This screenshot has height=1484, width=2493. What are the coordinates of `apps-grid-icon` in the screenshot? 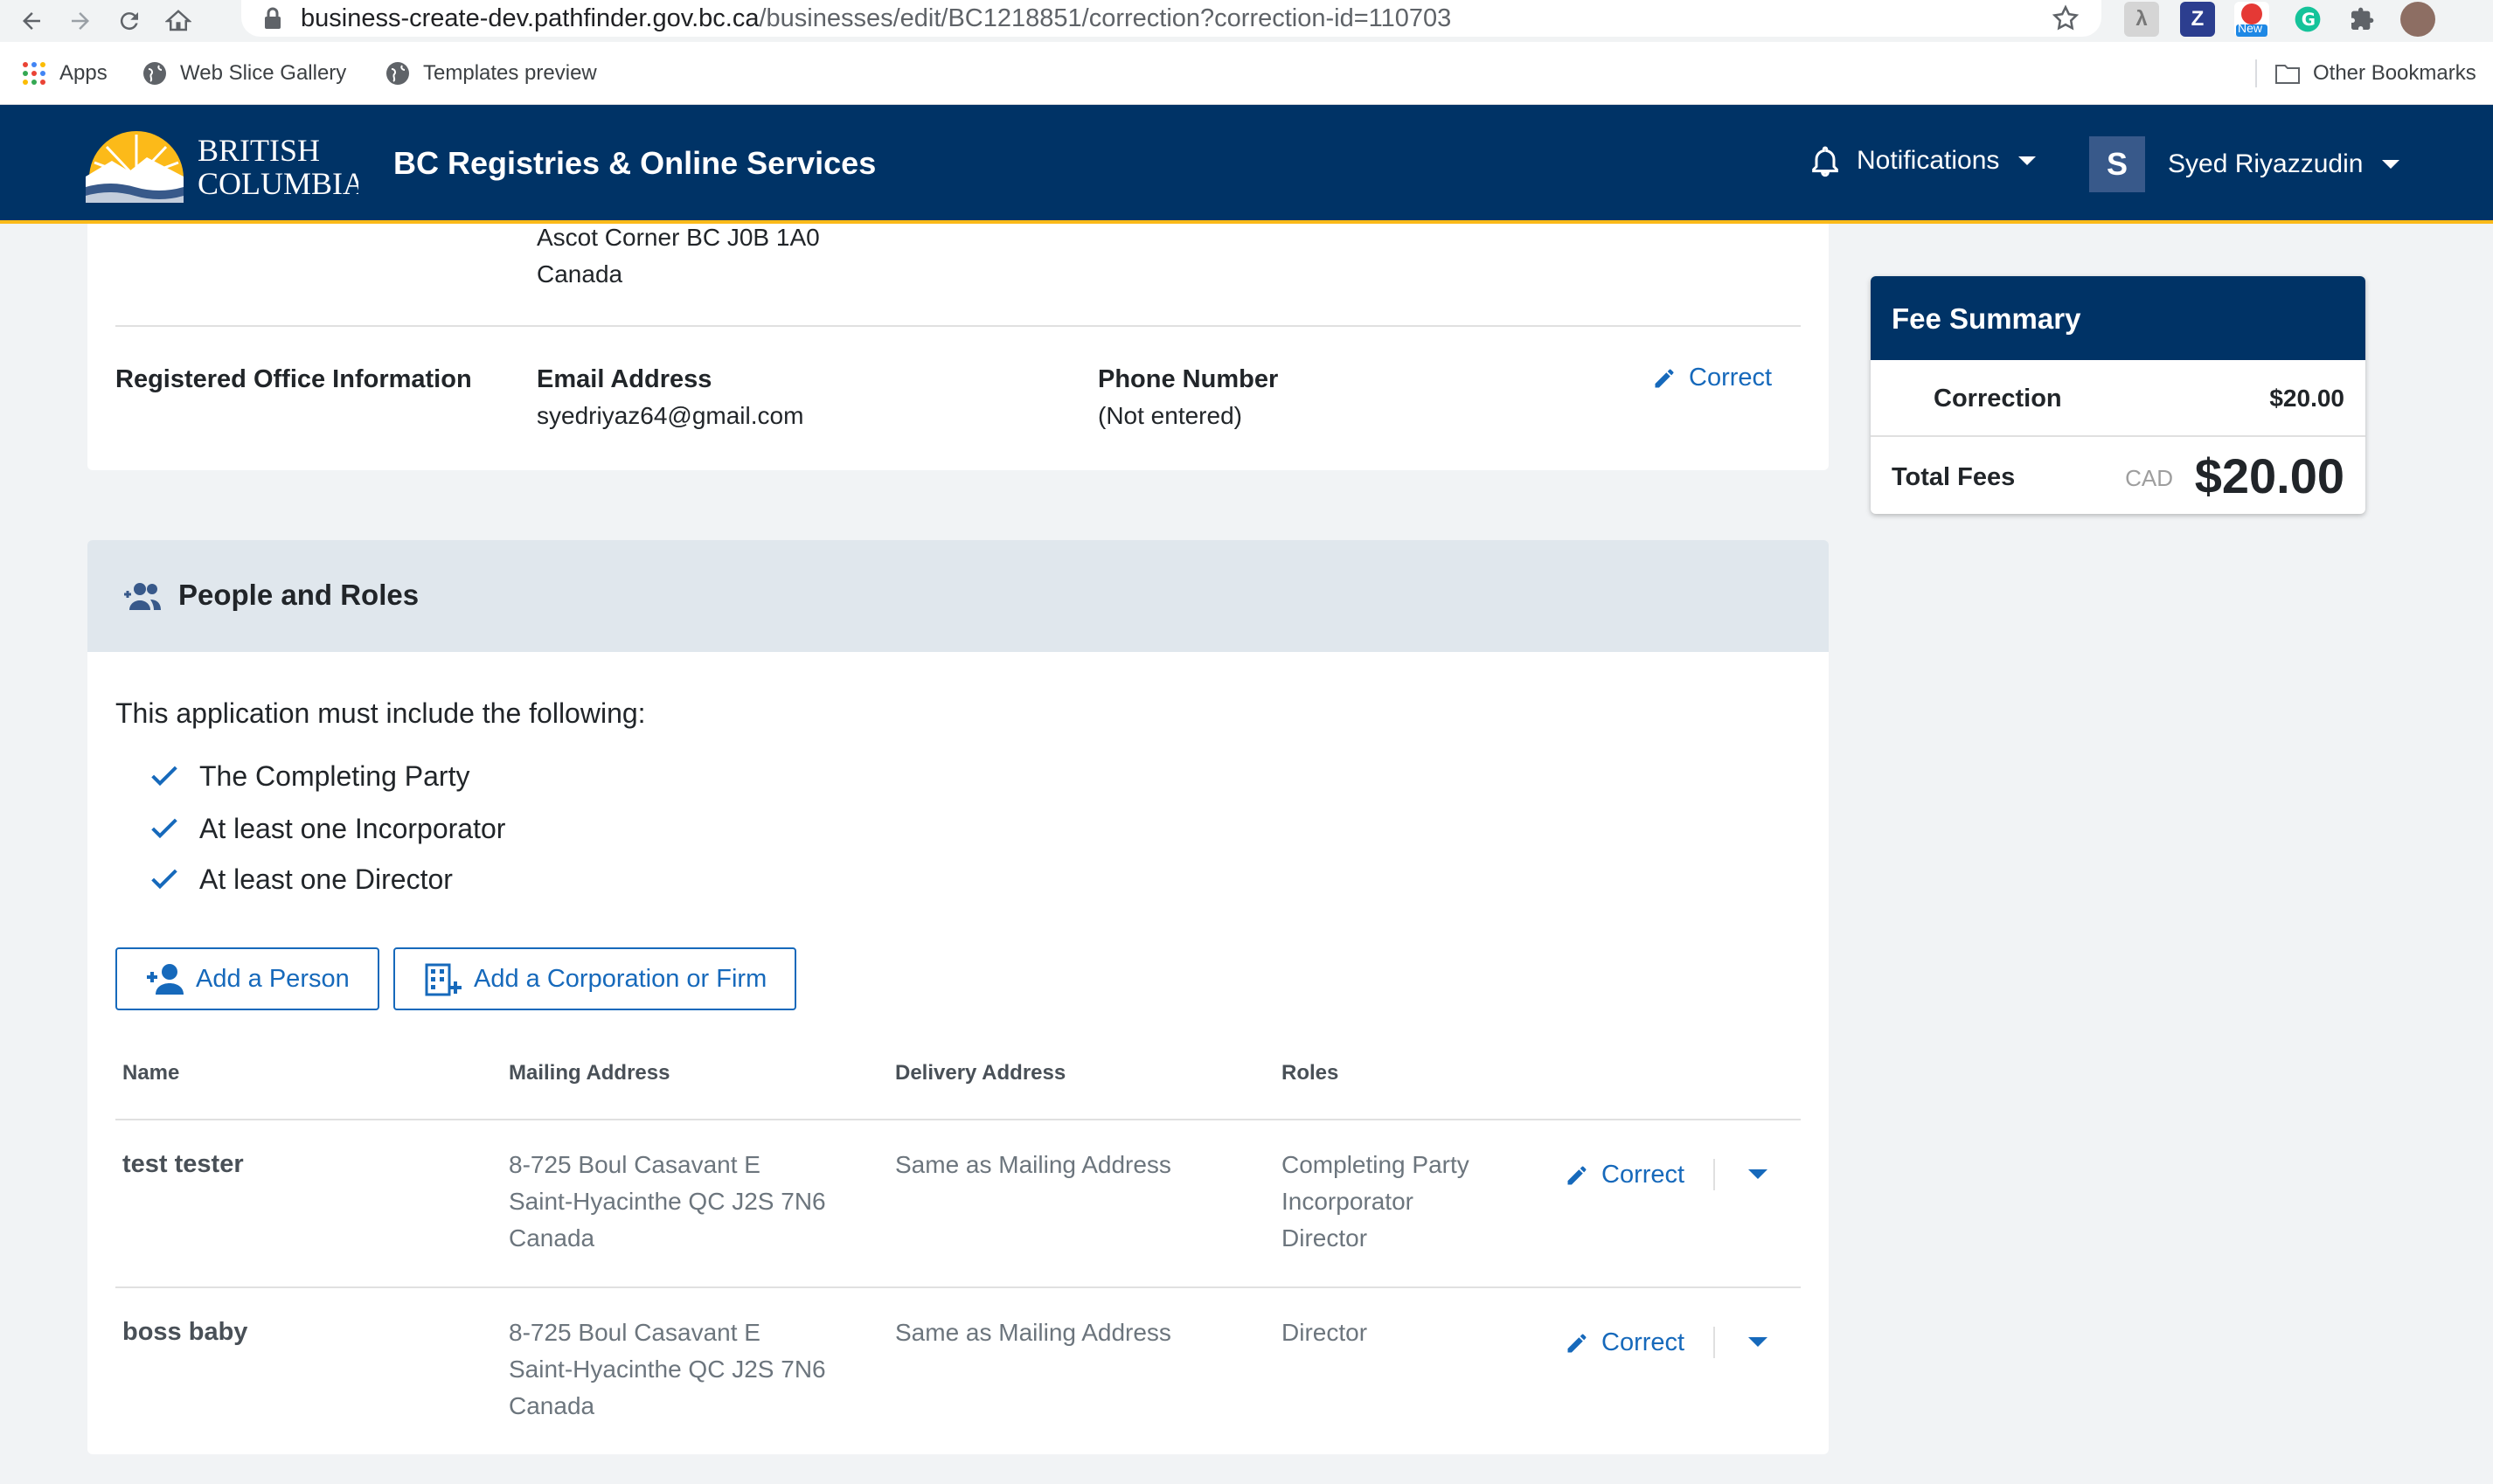 It's located at (34, 73).